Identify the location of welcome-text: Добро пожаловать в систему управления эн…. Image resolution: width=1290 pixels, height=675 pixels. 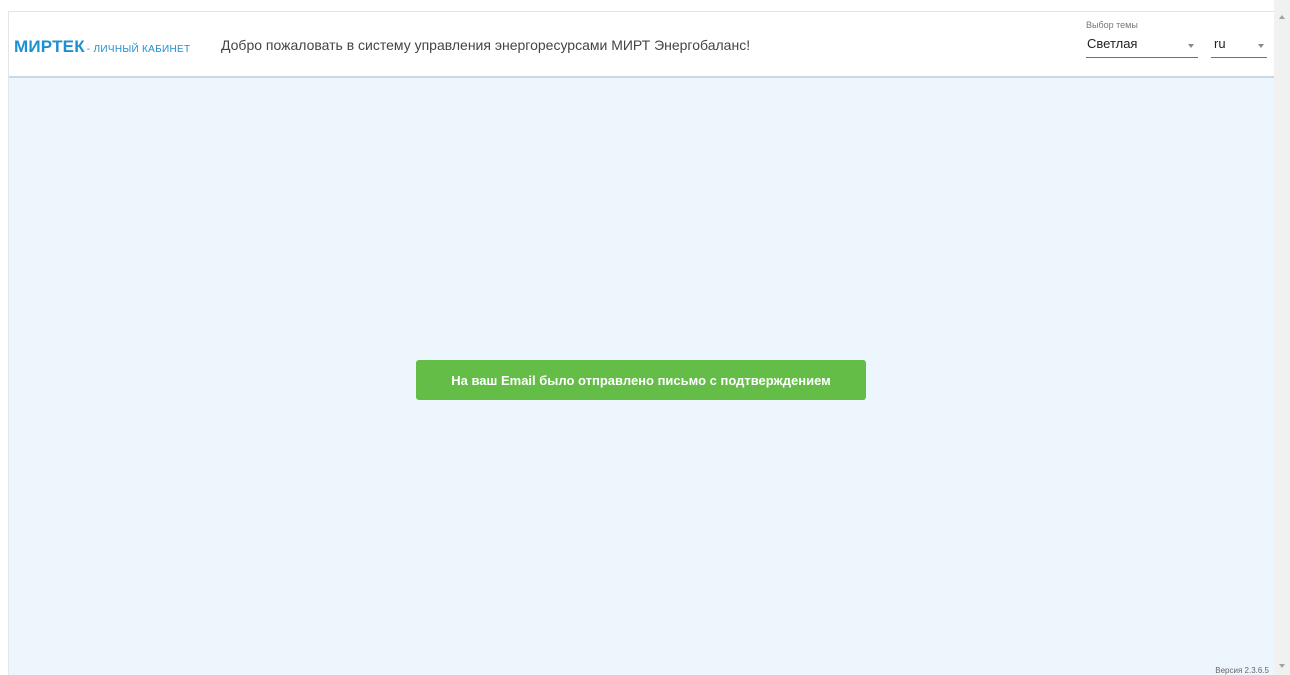
(486, 45).